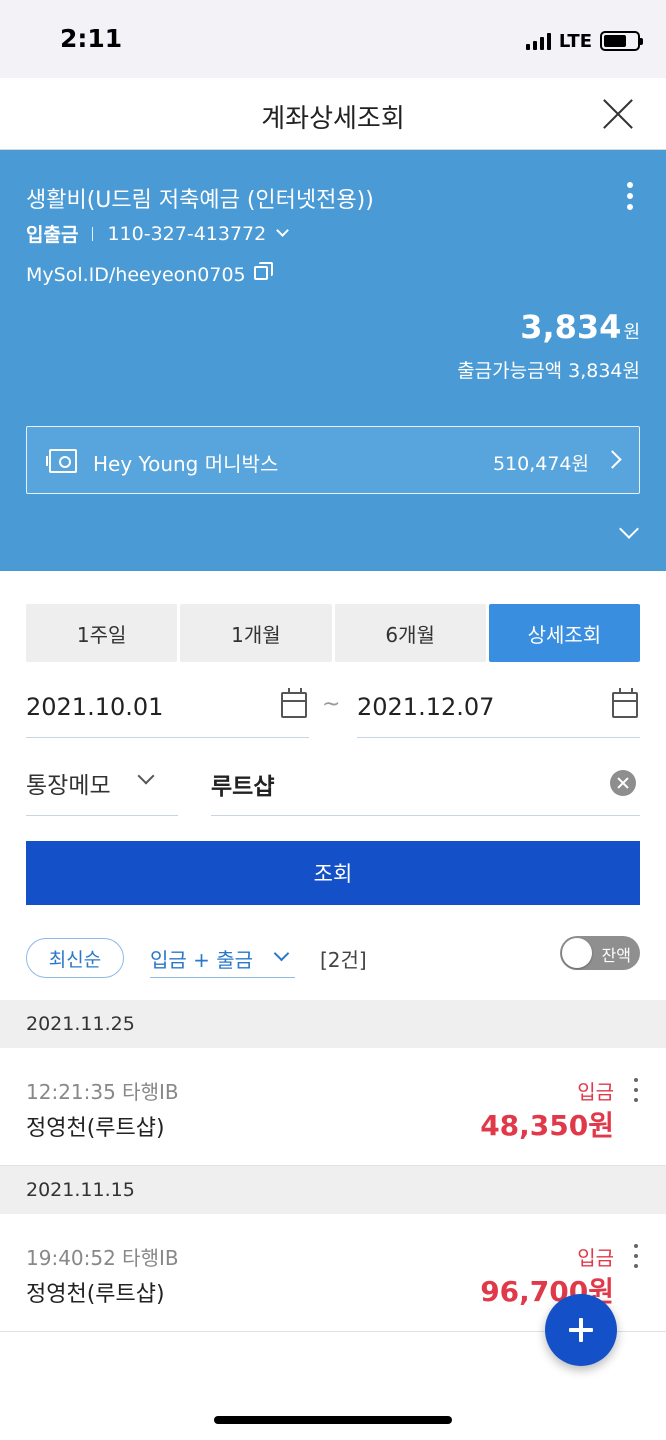 The height and width of the screenshot is (1440, 666). I want to click on divider, so click(93, 233).